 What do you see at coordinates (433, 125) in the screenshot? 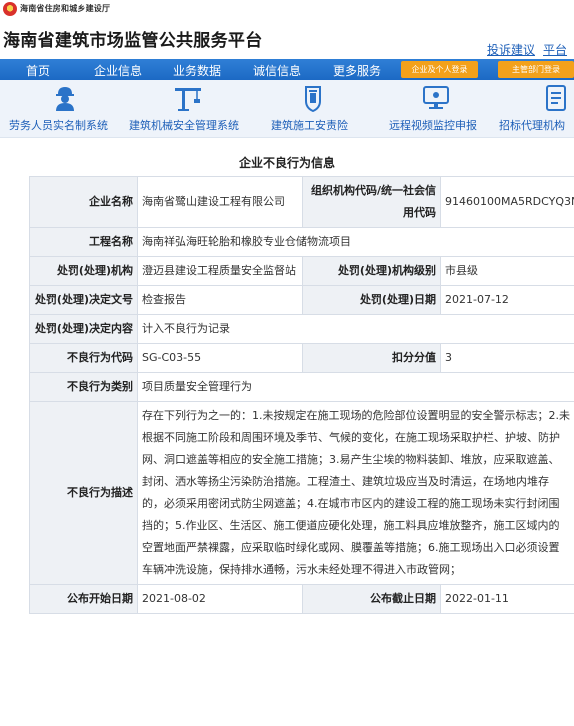
I see `quick-link-label: 远程视频监控申报` at bounding box center [433, 125].